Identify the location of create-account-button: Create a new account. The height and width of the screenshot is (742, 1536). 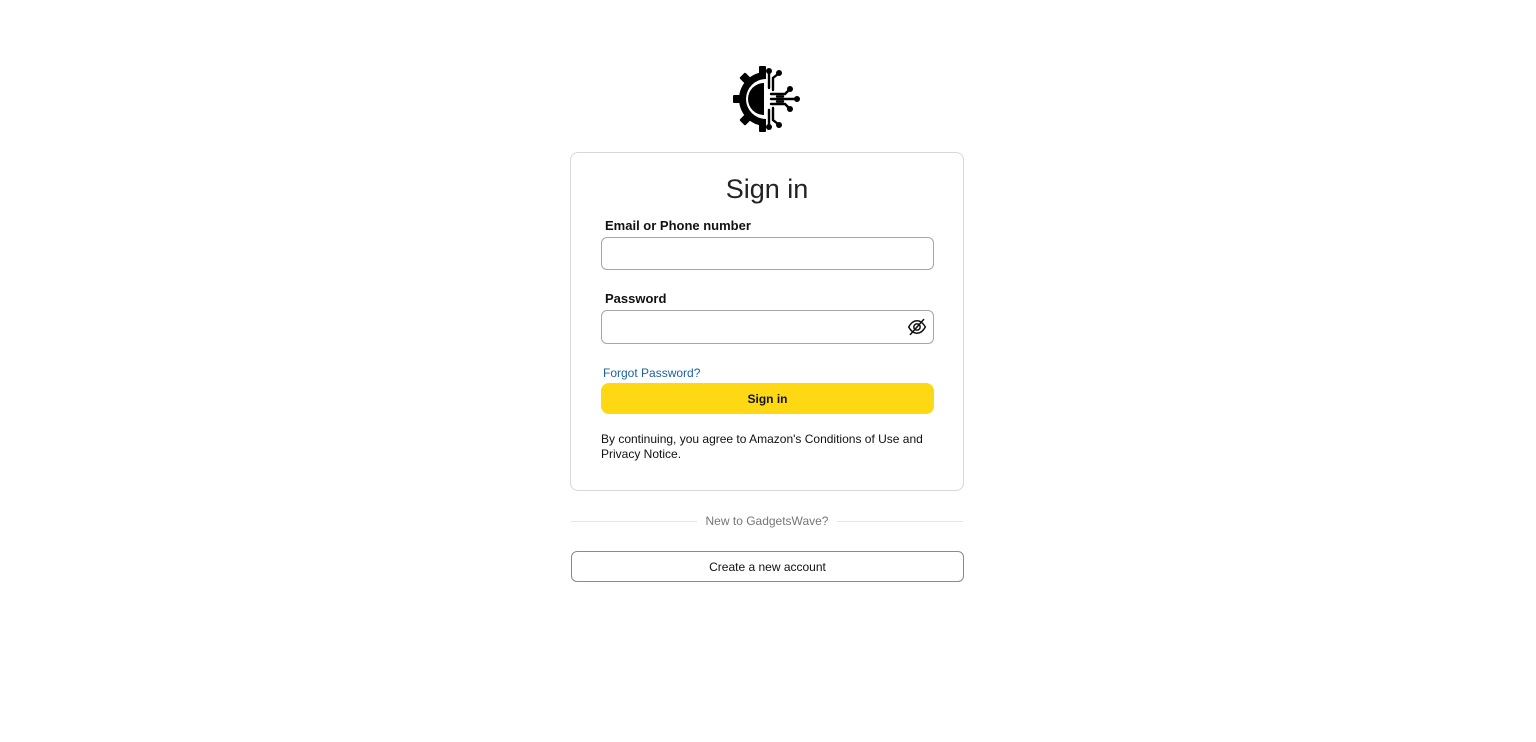
(767, 566).